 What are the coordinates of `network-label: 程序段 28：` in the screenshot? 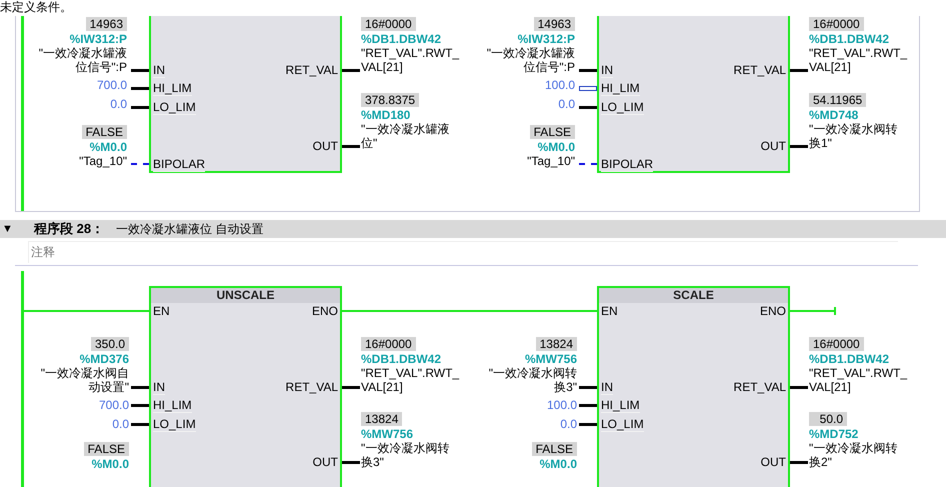 It's located at (69, 229).